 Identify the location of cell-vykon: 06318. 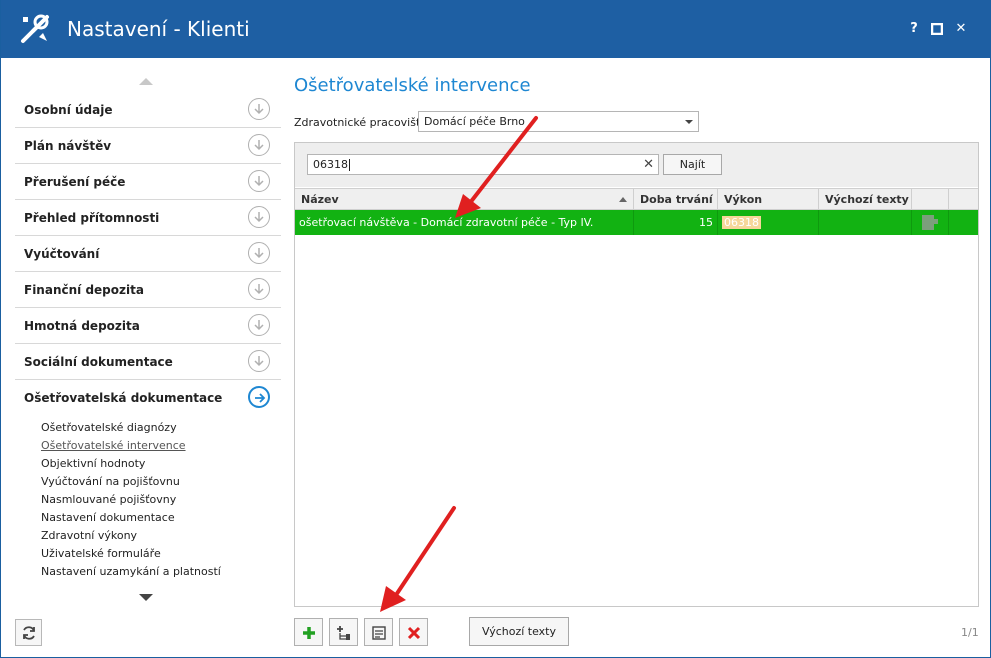
(768, 222).